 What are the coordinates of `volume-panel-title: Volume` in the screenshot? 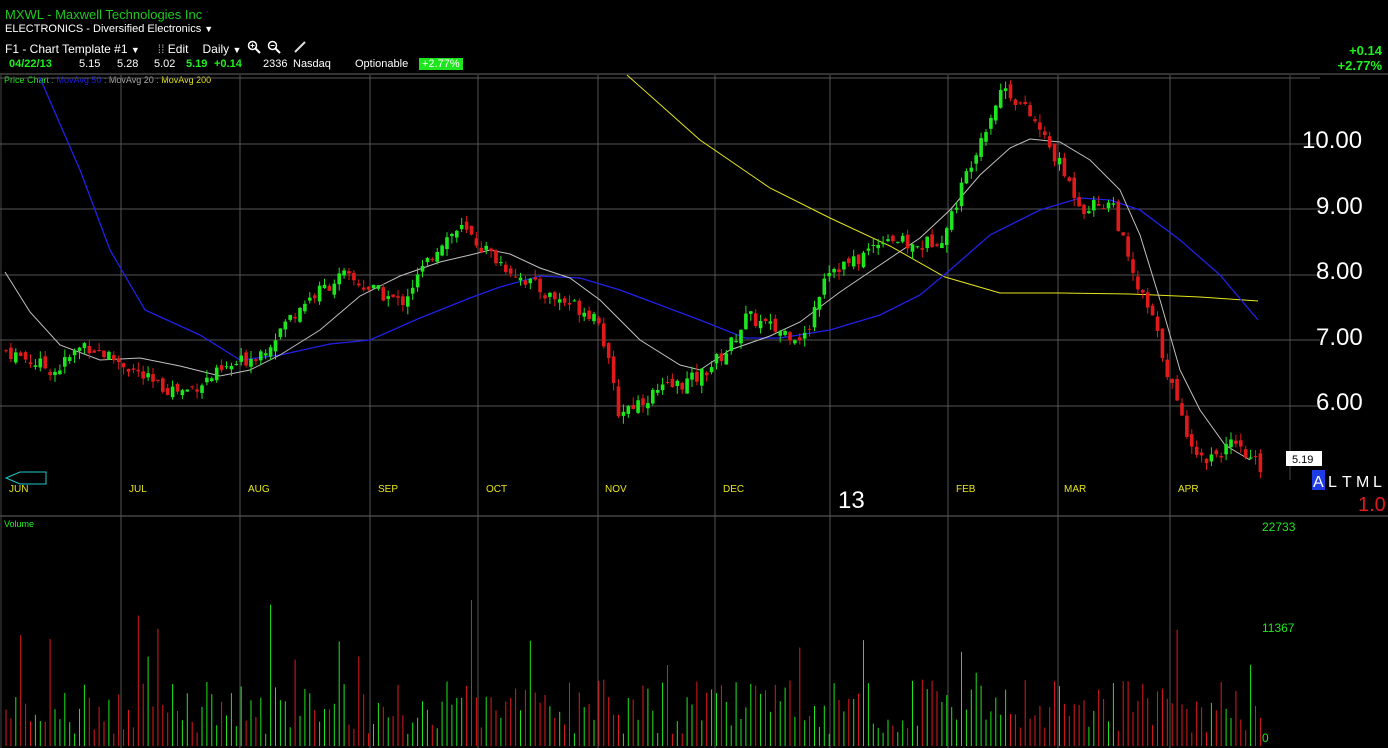 It's located at (19, 524).